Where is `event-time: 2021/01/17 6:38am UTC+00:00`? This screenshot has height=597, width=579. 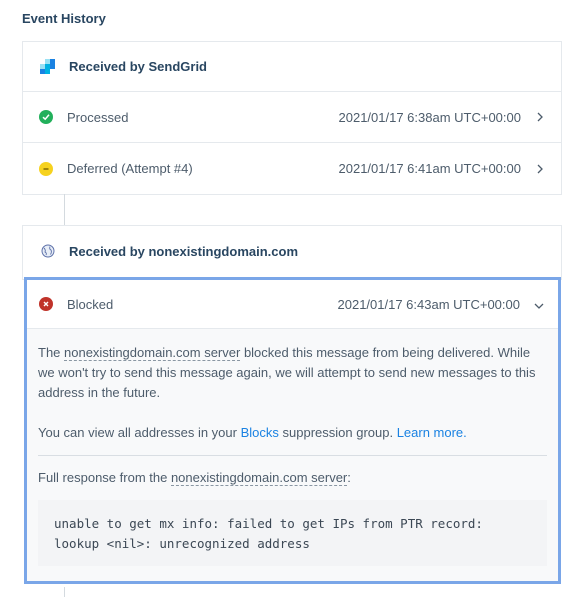
event-time: 2021/01/17 6:38am UTC+00:00 is located at coordinates (430, 117).